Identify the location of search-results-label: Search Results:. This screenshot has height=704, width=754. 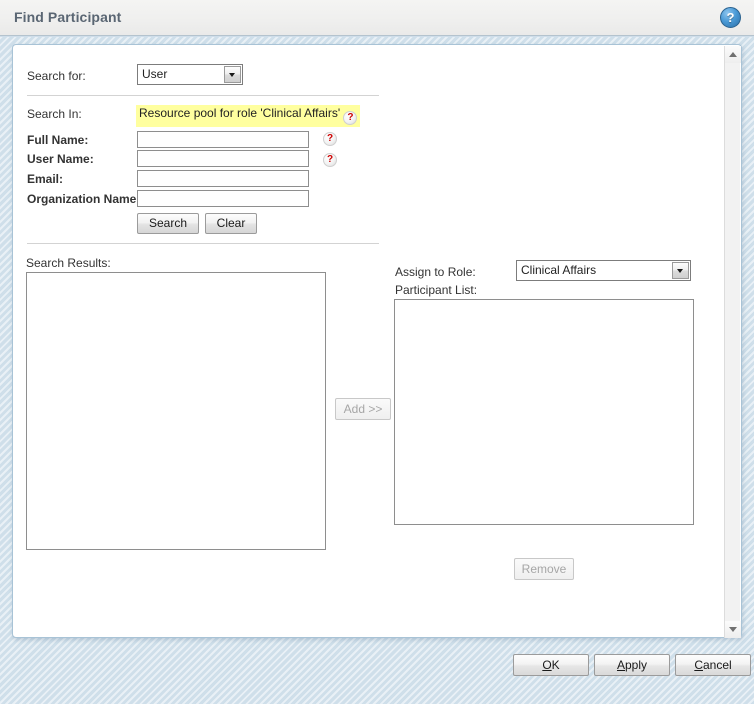
(68, 263).